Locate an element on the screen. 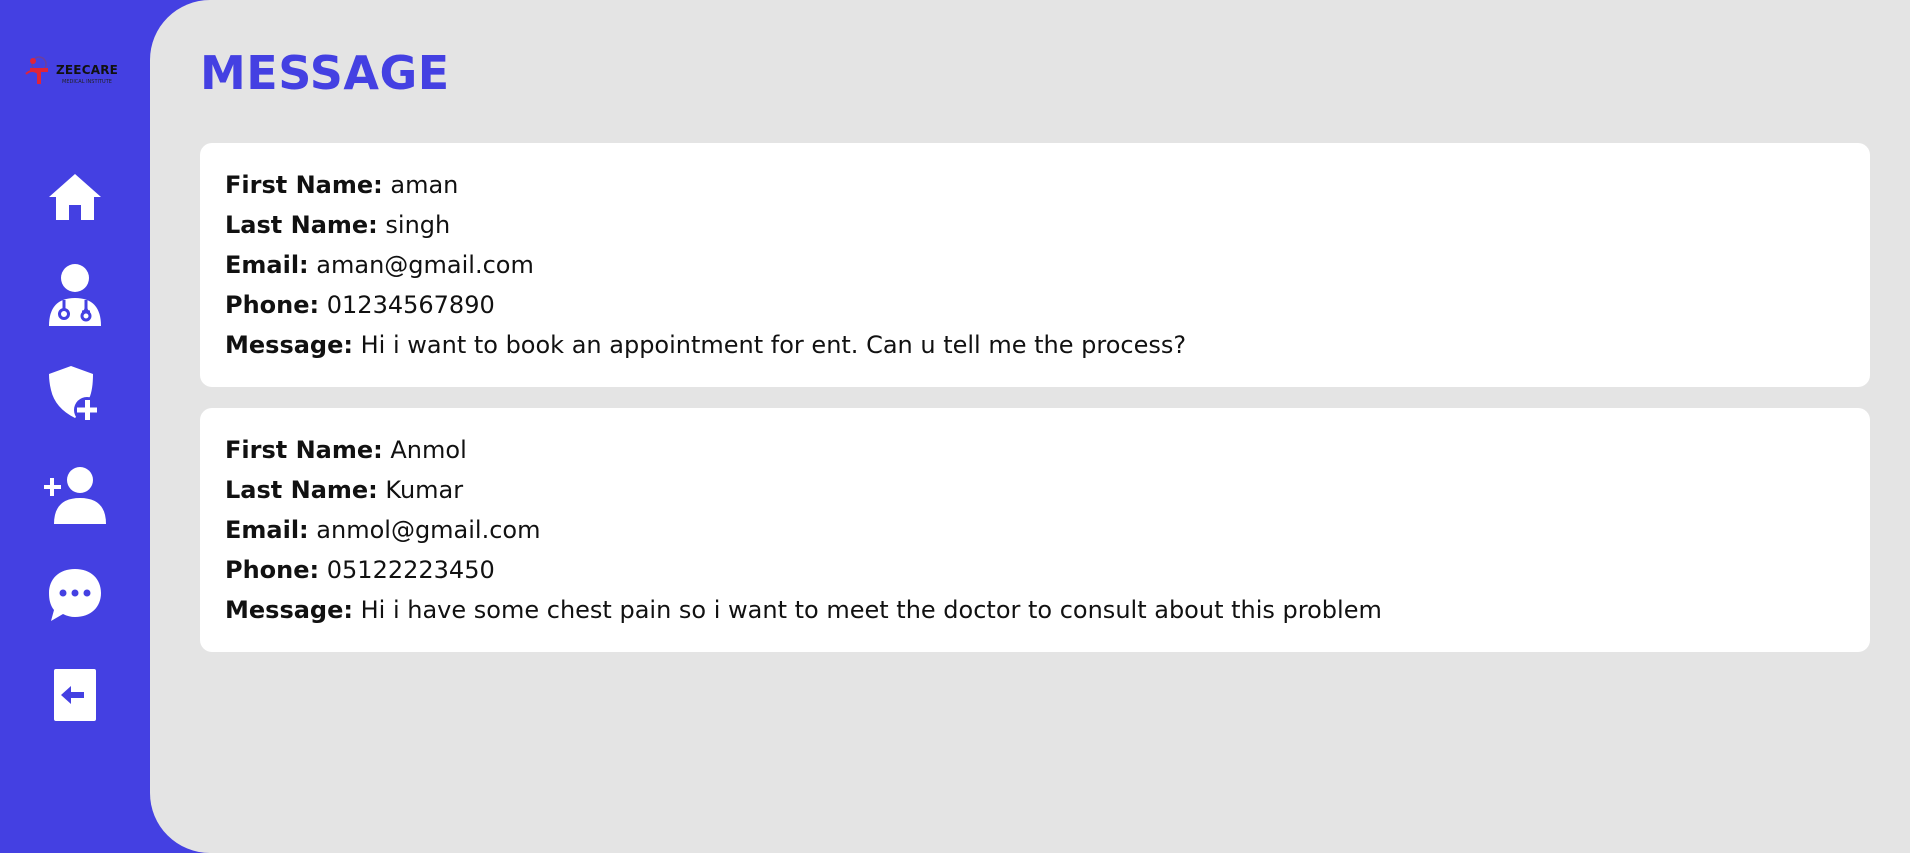  message-phone: Phone: 01234567890 is located at coordinates (1035, 305).